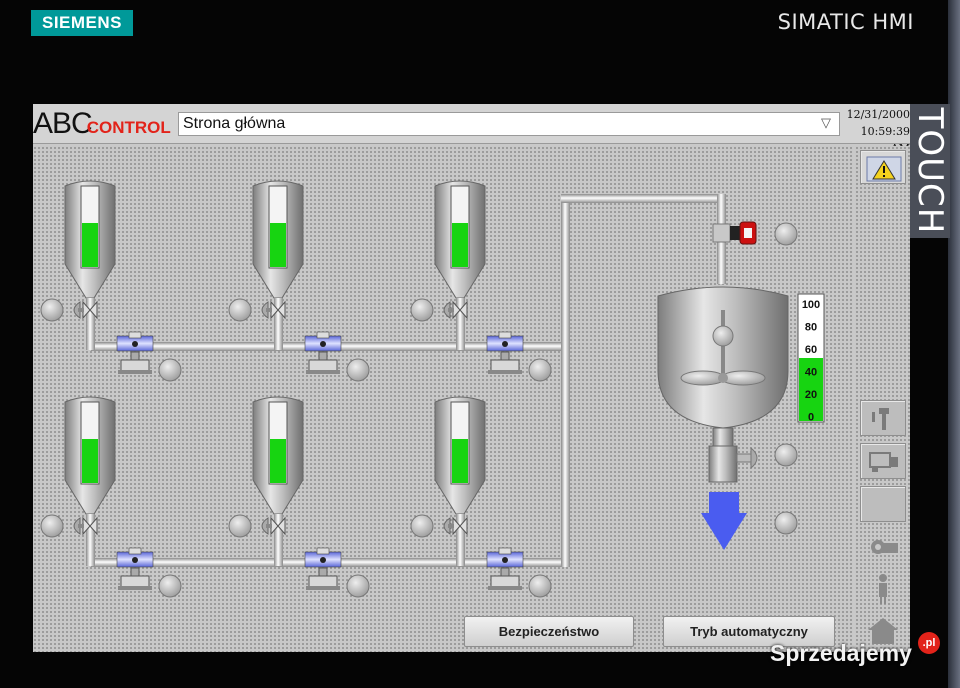 The height and width of the screenshot is (688, 960). I want to click on discharge-arrow-icon, so click(724, 521).